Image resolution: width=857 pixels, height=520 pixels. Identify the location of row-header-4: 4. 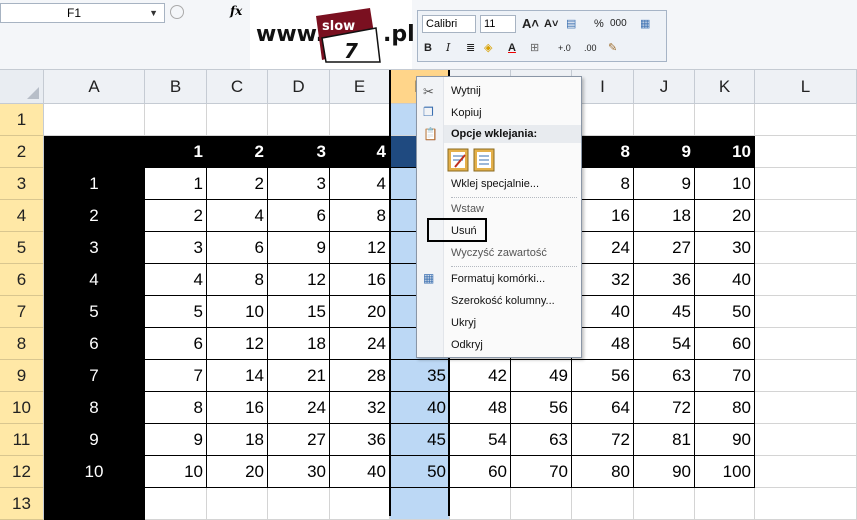
(22, 216).